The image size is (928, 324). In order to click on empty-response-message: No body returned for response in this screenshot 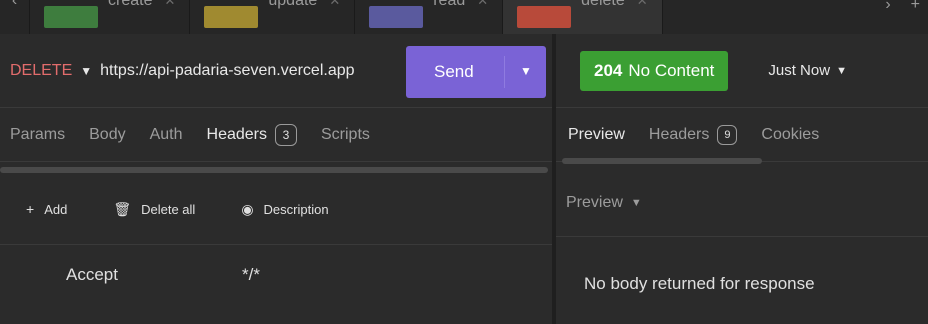, I will do `click(699, 283)`.